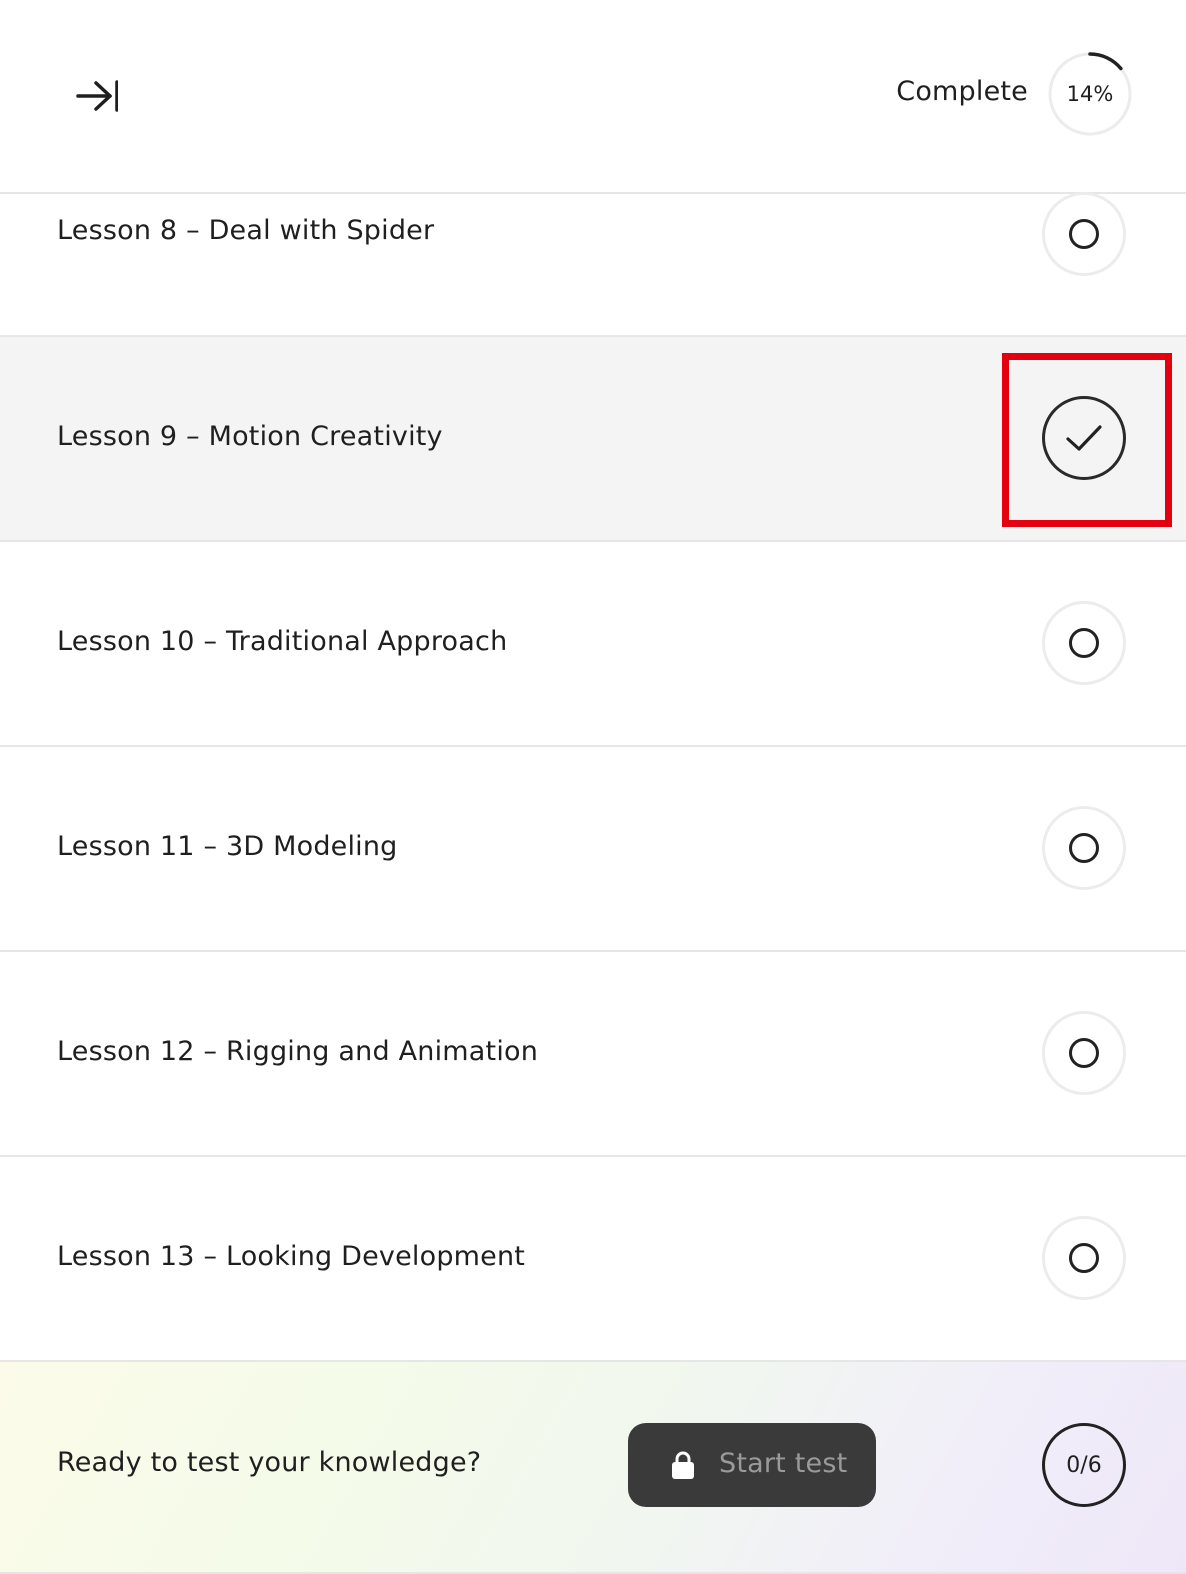 Image resolution: width=1186 pixels, height=1574 pixels. Describe the element at coordinates (246, 230) in the screenshot. I see `lesson-title: Lesson 8 – Deal with Spider` at that location.